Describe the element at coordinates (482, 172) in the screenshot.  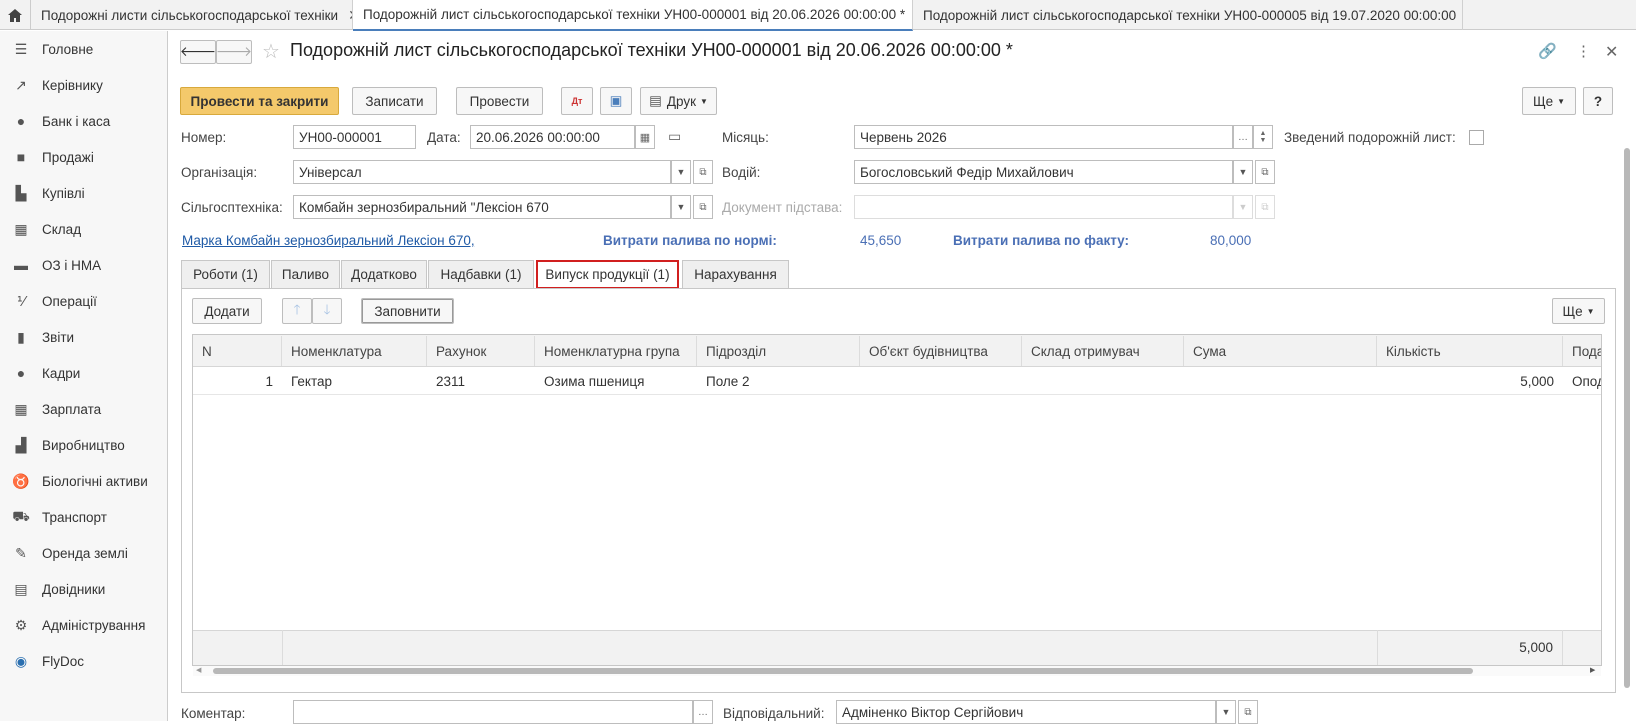
I see `org-field: Універсал` at that location.